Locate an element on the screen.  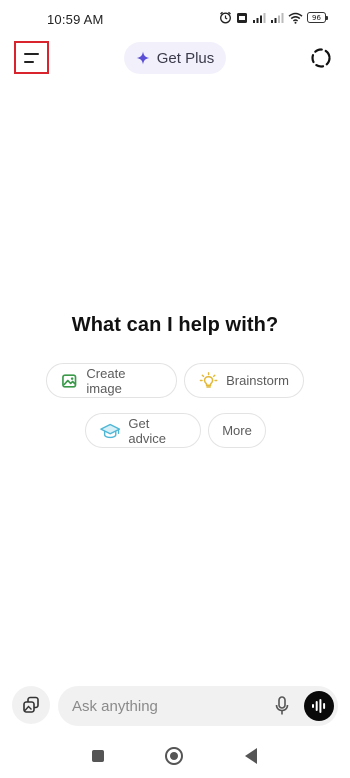
chip-label: Get advice is located at coordinates (147, 430).